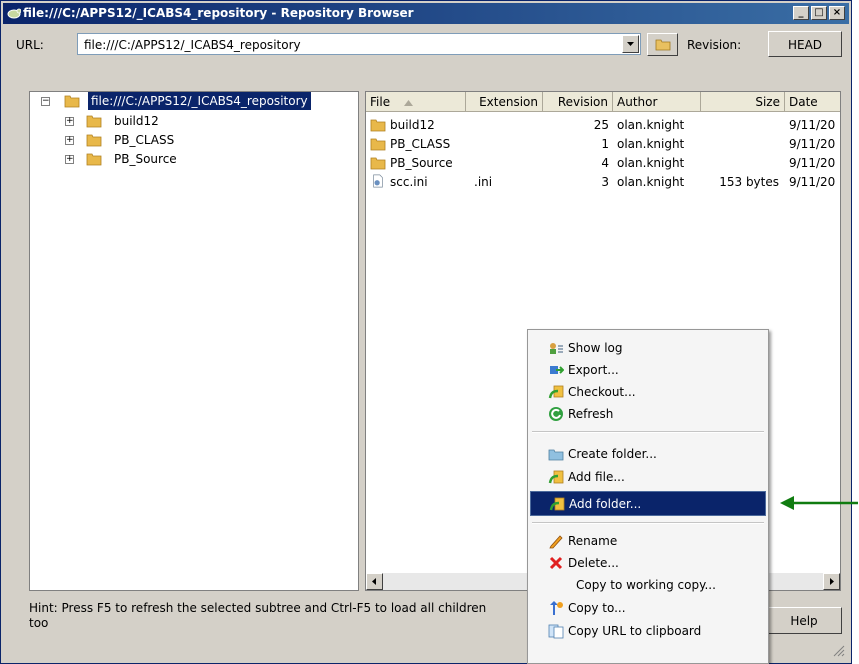  I want to click on column-header-extension: Extension, so click(504, 102).